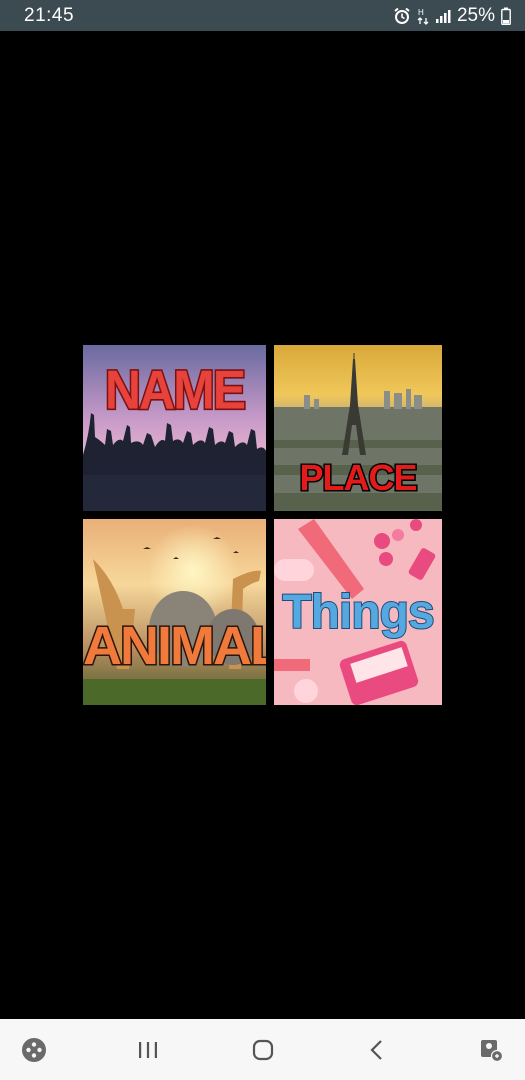 The image size is (525, 1080). Describe the element at coordinates (475, 15) in the screenshot. I see `battery-percent: 25%` at that location.